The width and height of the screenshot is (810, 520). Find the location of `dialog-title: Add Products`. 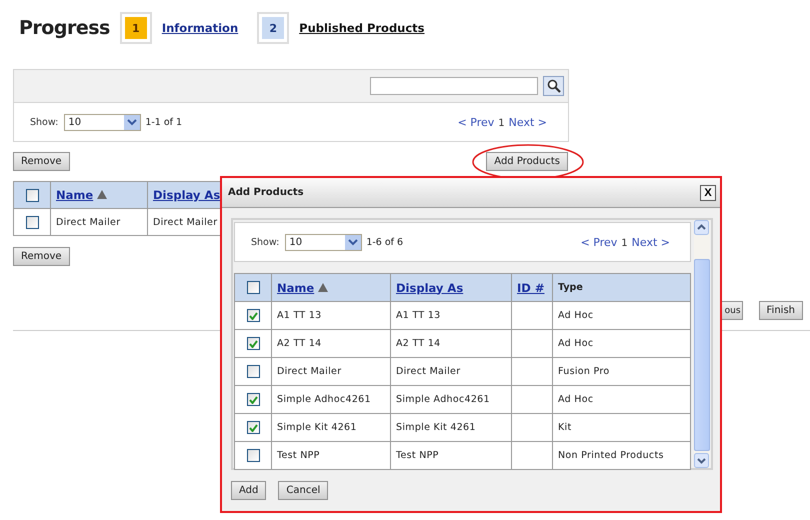

dialog-title: Add Products is located at coordinates (266, 192).